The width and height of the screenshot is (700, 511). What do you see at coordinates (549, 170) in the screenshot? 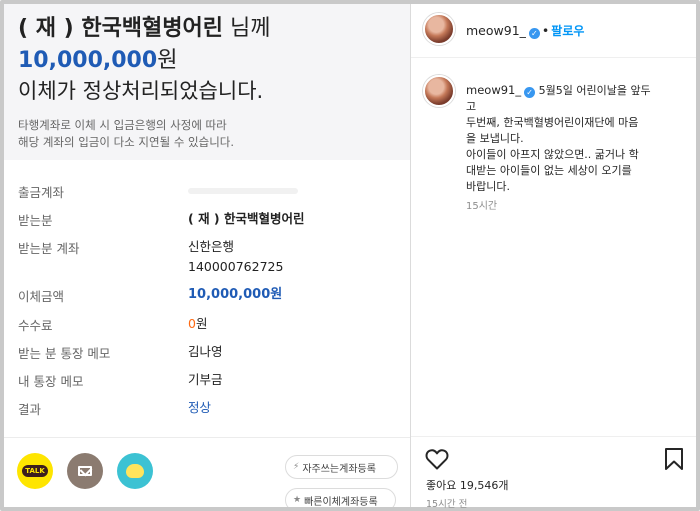
I see `caption-line: 대받는 아이들이 없는 세상이 오기를` at bounding box center [549, 170].